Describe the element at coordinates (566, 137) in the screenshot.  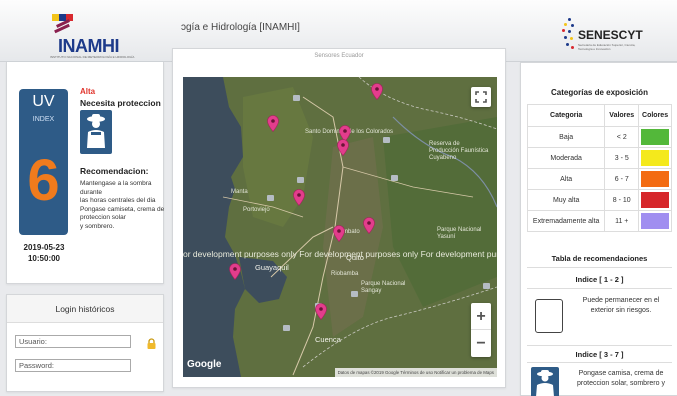
I see `category-name: Baja` at that location.